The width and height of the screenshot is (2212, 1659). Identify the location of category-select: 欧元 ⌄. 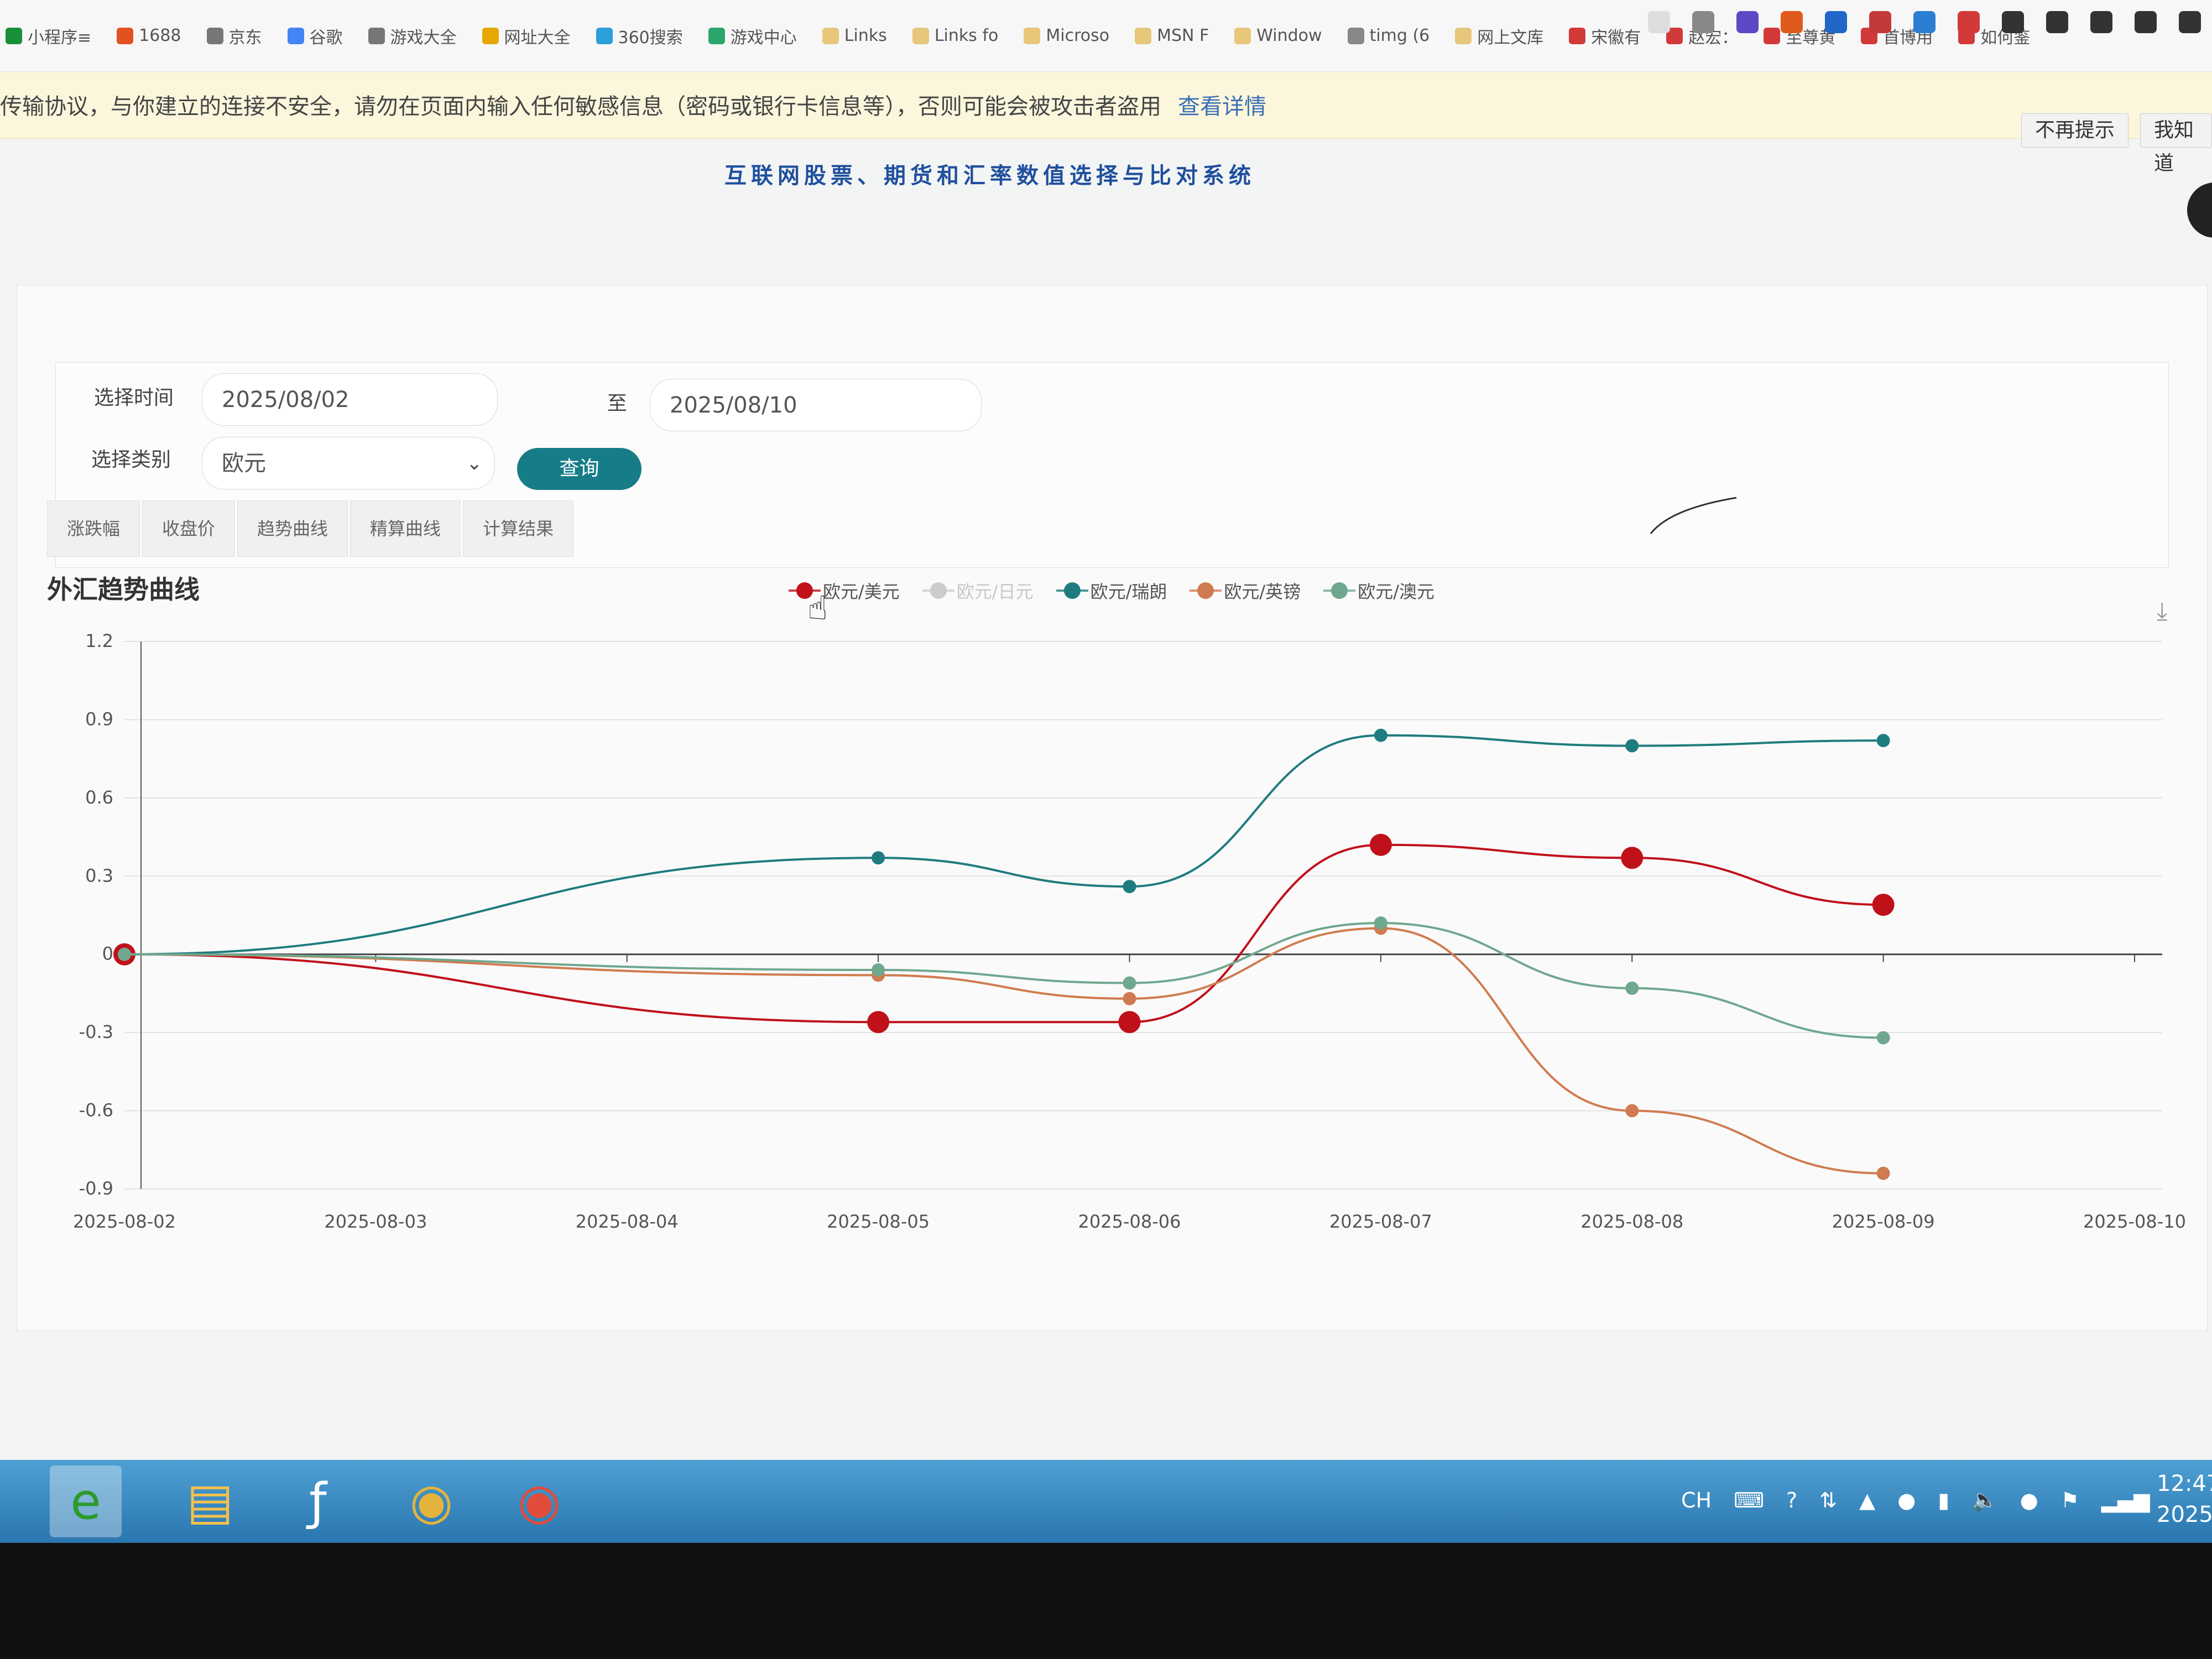
(348, 463).